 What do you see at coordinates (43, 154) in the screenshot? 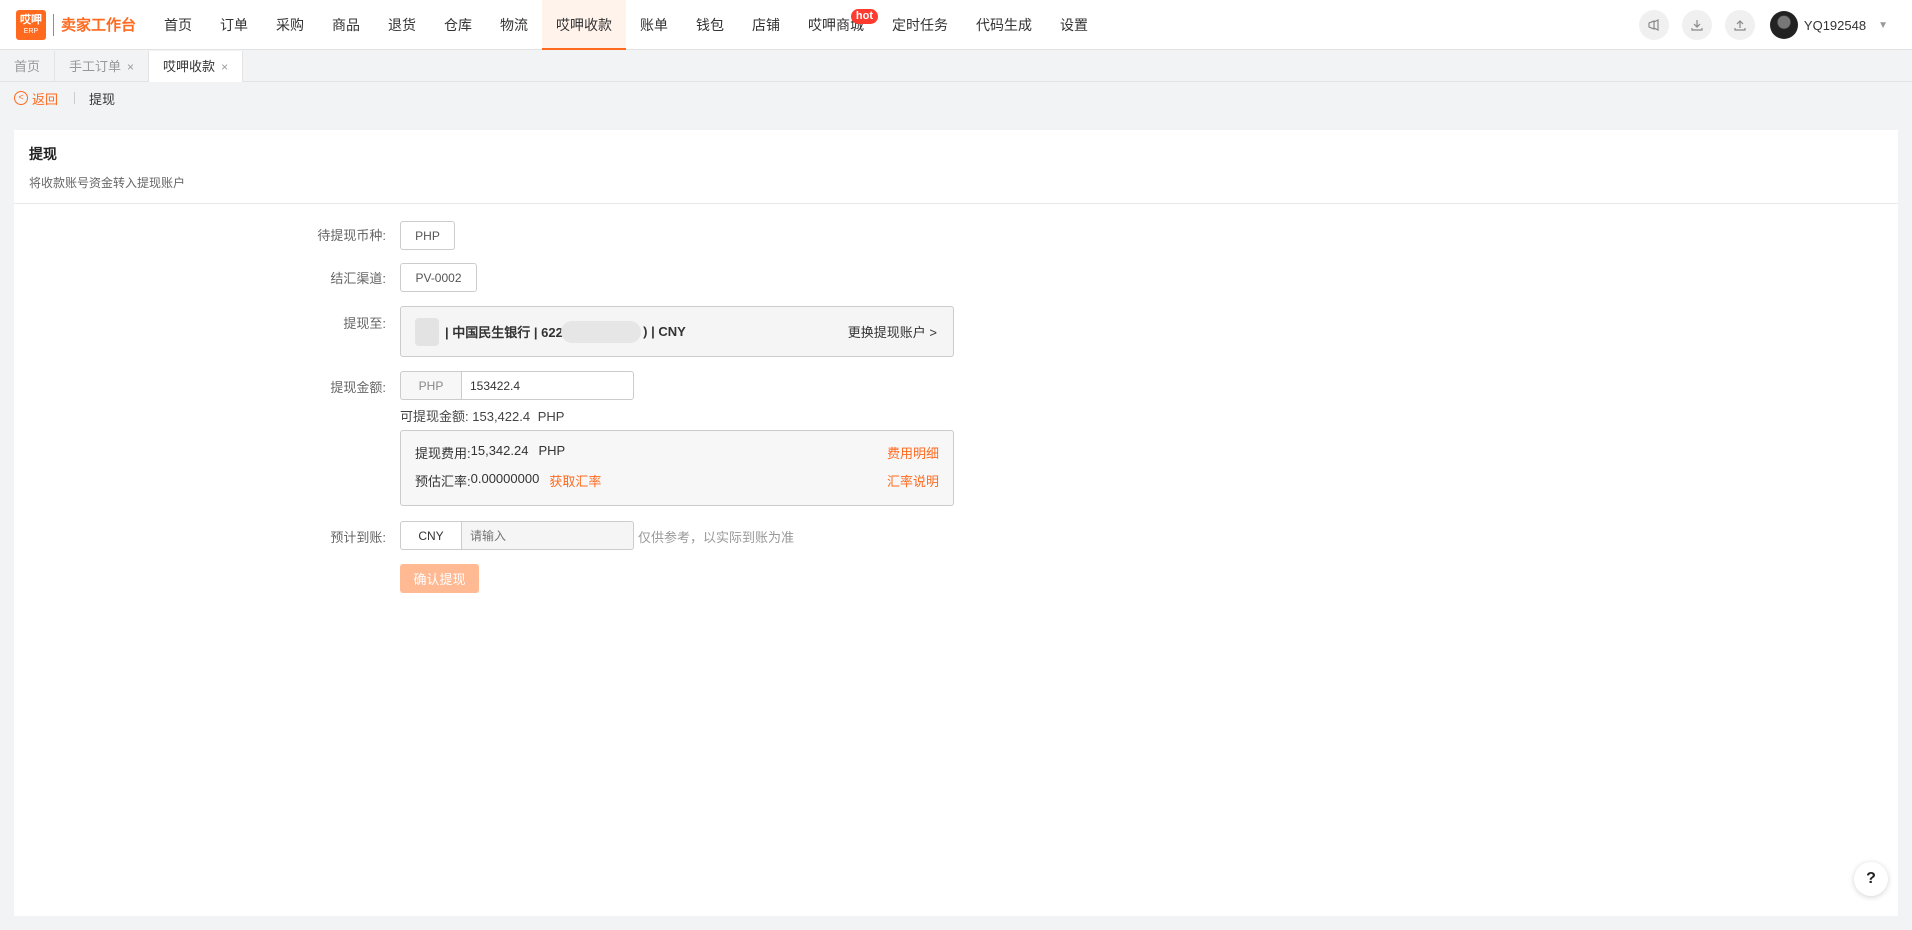
I see `page-title: 提现` at bounding box center [43, 154].